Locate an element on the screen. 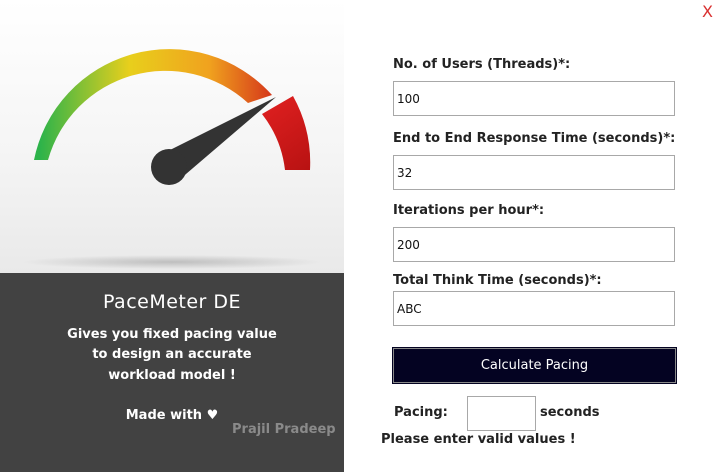 The image size is (726, 472). gauge-red-zone is located at coordinates (286, 133).